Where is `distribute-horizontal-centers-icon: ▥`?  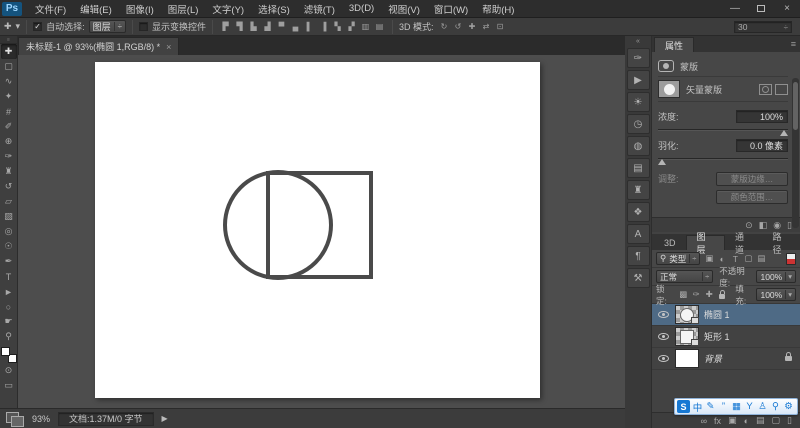 distribute-horizontal-centers-icon: ▥ is located at coordinates (365, 26).